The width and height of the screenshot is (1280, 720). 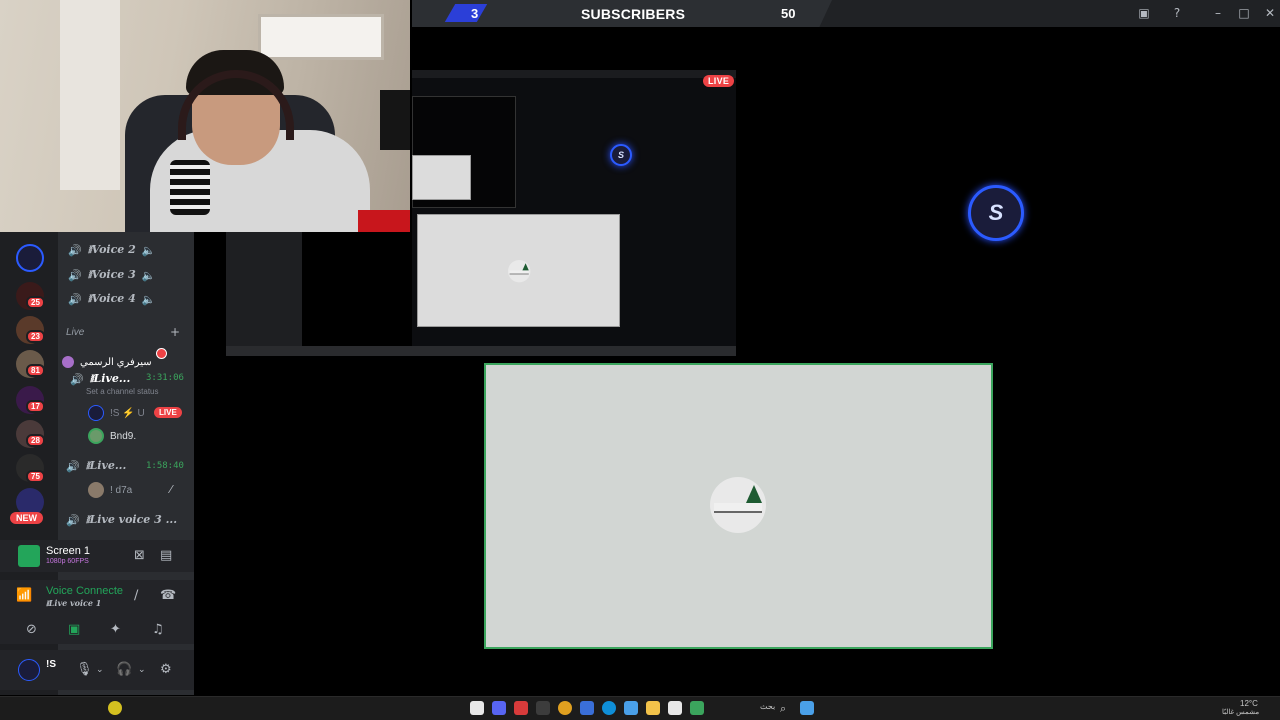 I want to click on voice-channel-4: 🔊 ⧚Voice 4 🔈, so click(x=111, y=299).